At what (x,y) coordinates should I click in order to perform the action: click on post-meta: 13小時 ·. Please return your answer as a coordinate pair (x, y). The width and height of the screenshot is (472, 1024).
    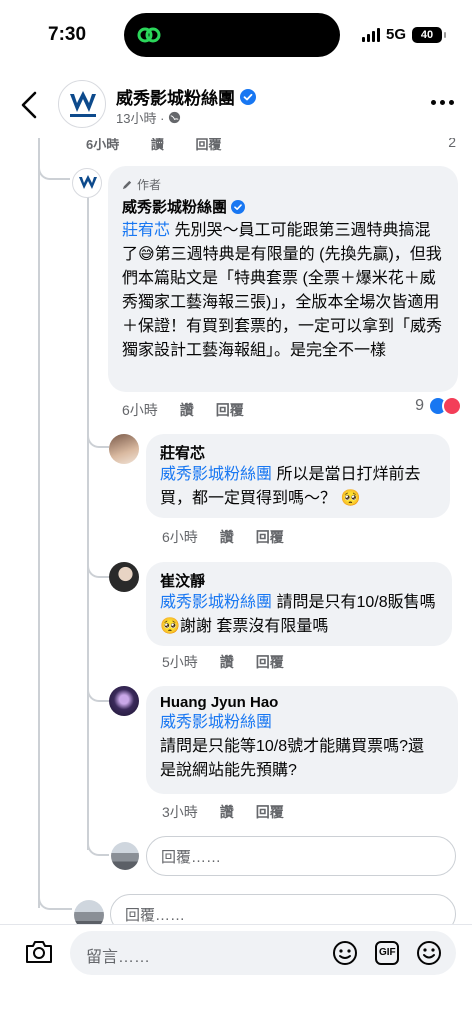
    Looking at the image, I should click on (148, 117).